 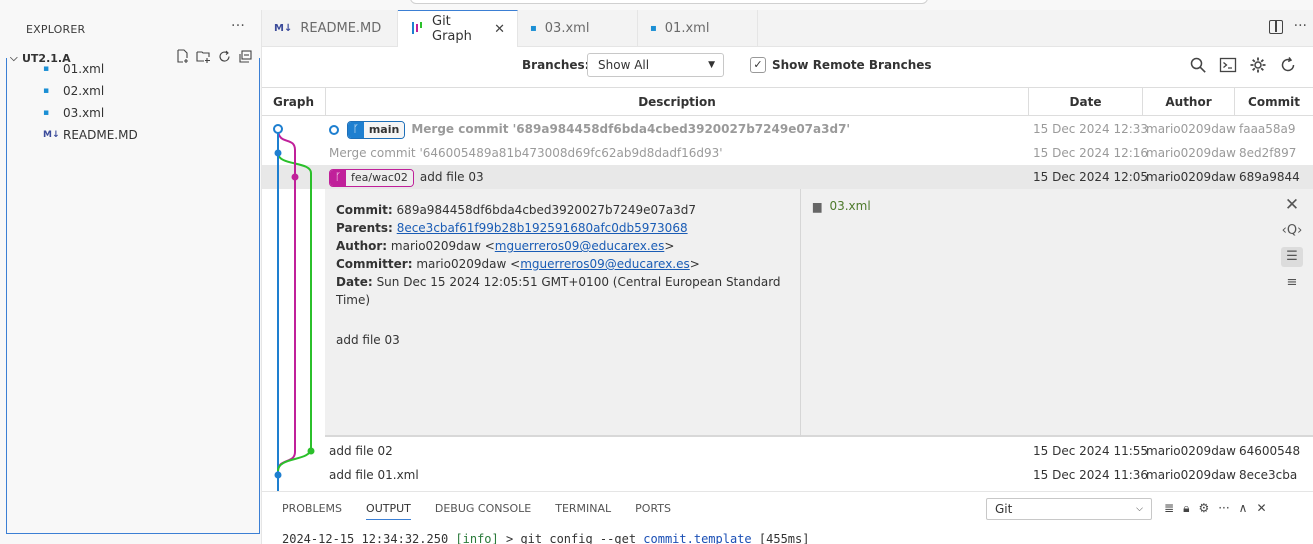 What do you see at coordinates (133, 69) in the screenshot?
I see `tree-item-01-xml: ▪ 01.xml` at bounding box center [133, 69].